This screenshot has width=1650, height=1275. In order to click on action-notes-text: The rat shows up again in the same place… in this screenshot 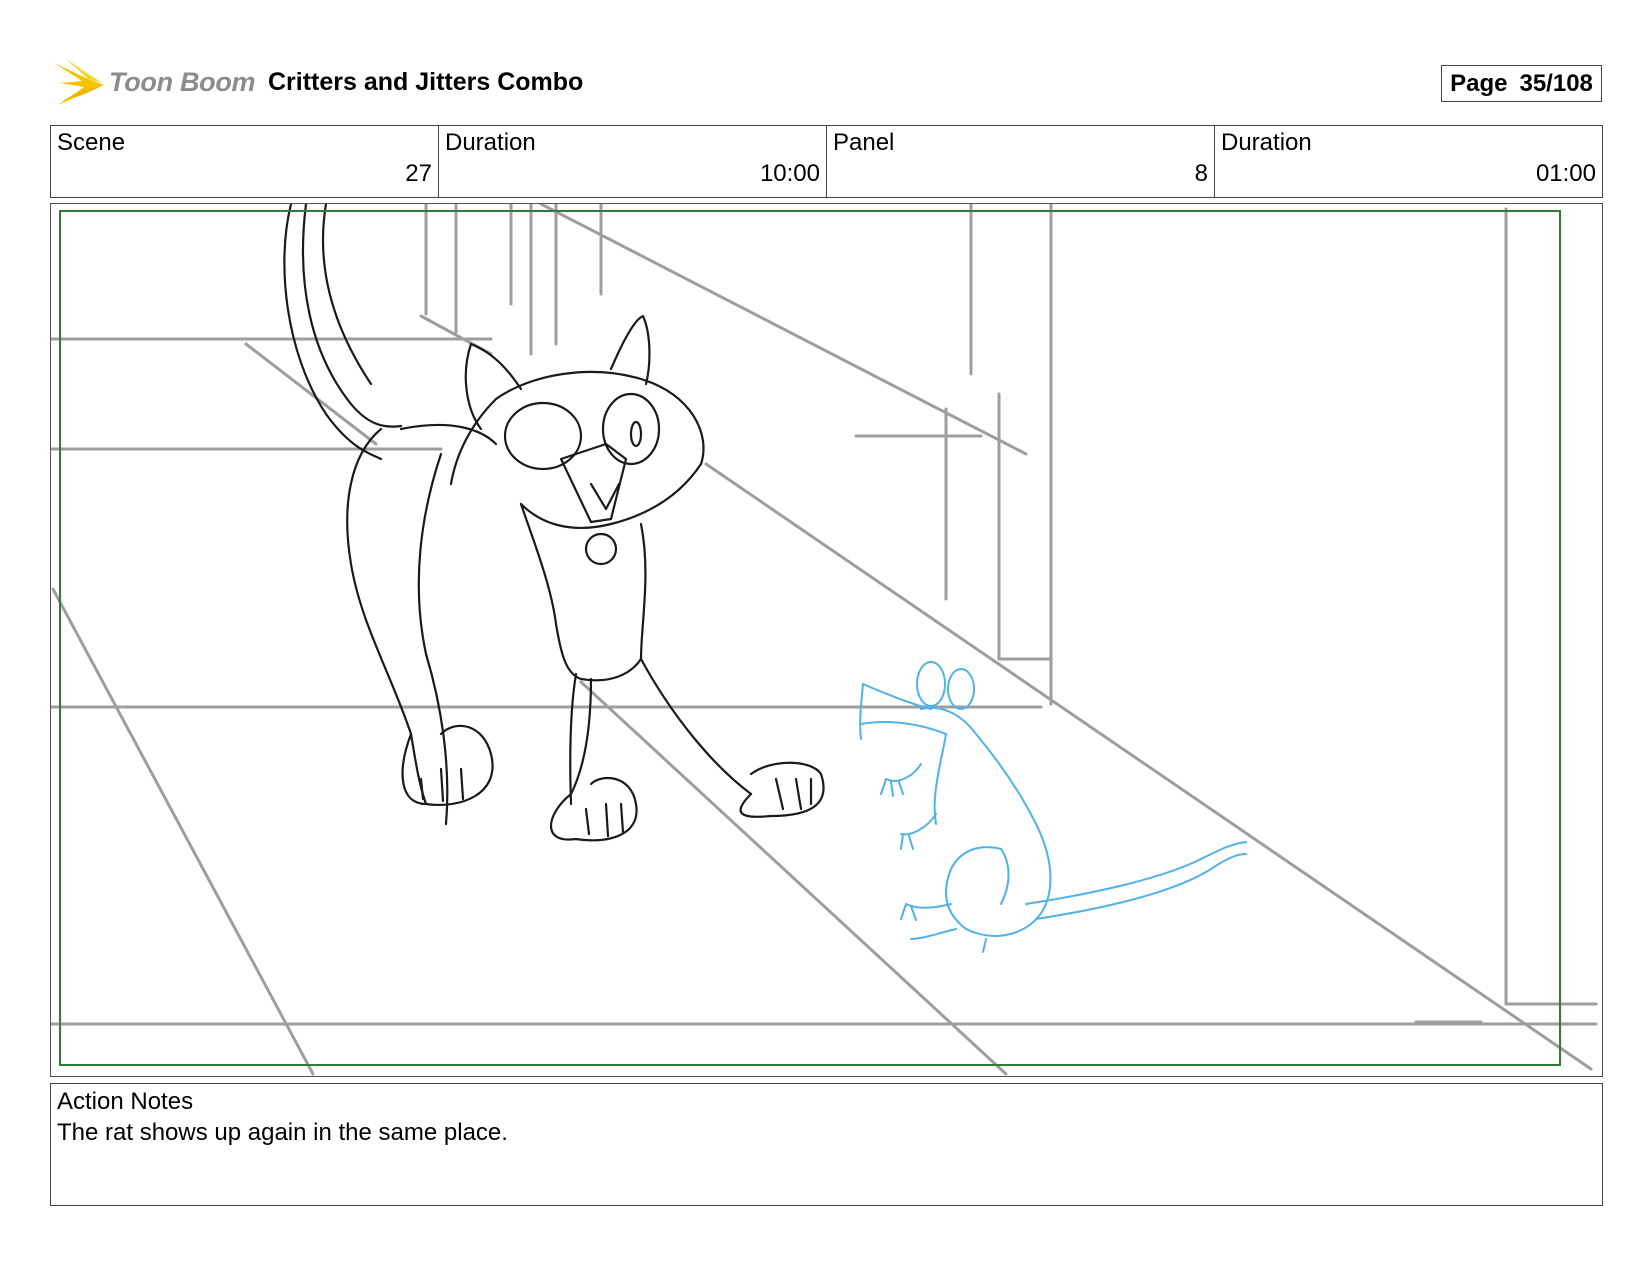, I will do `click(282, 1132)`.